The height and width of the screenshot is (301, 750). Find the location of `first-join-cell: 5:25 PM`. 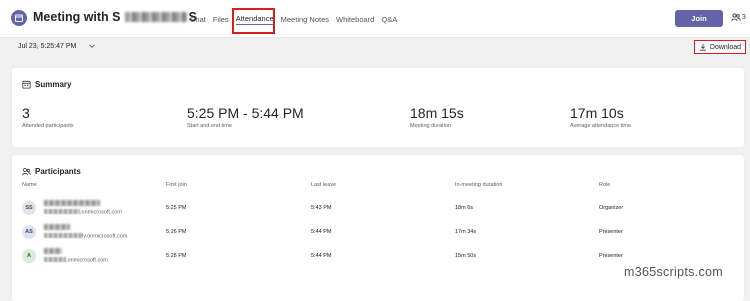

first-join-cell: 5:25 PM is located at coordinates (176, 208).